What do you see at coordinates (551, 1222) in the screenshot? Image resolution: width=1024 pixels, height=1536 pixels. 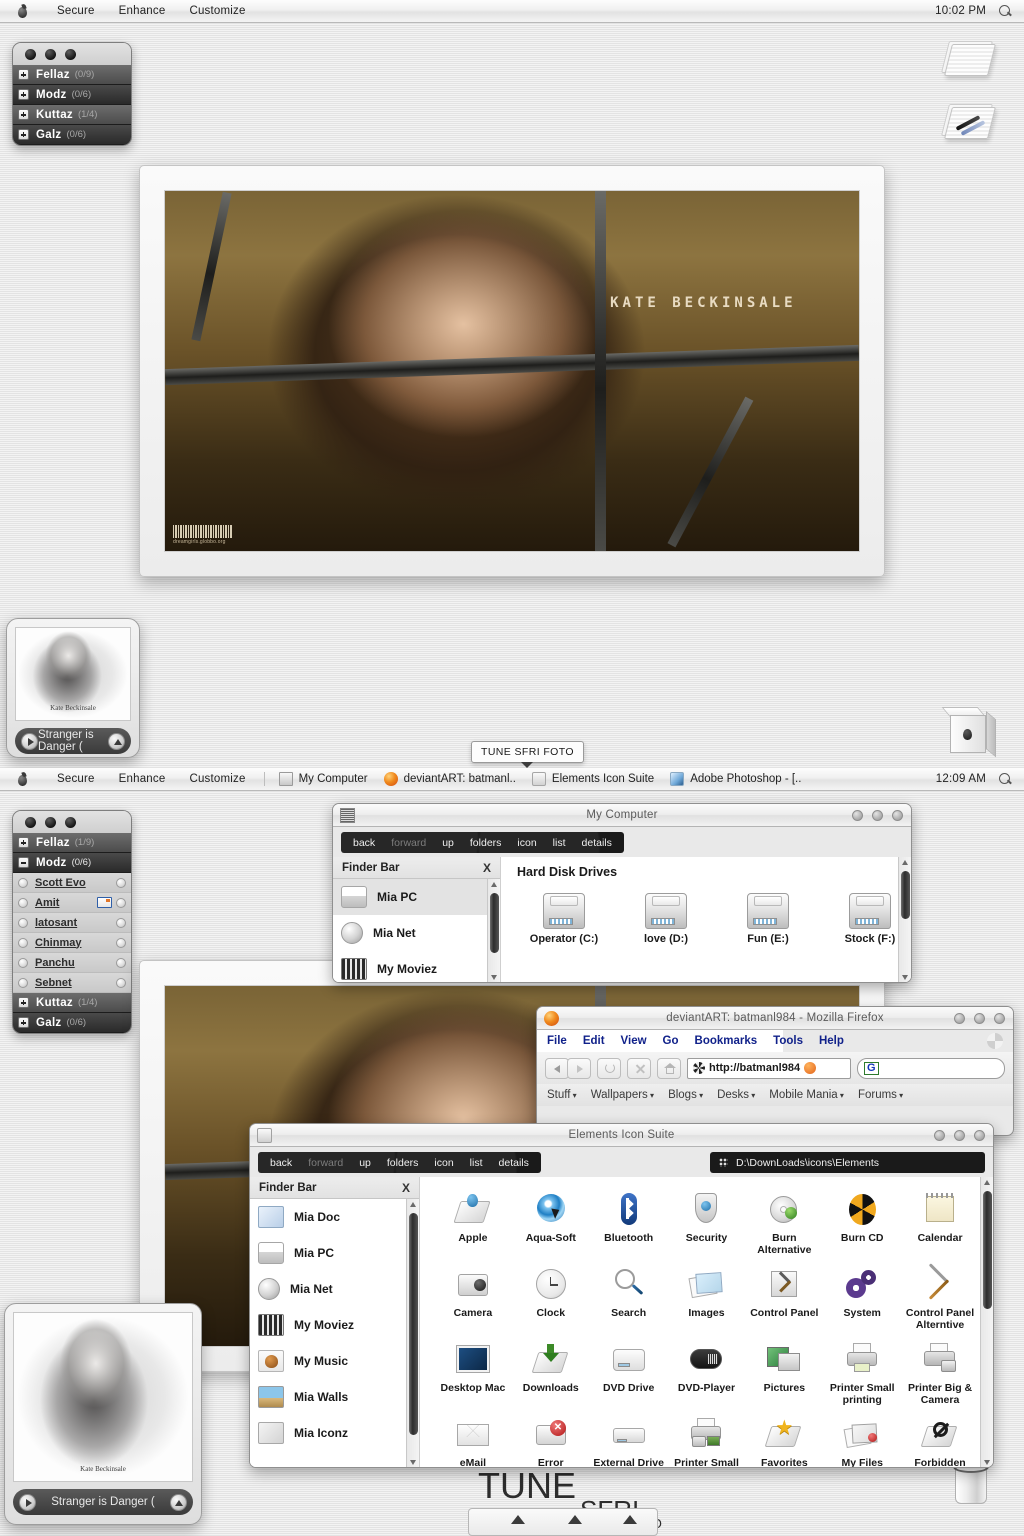 I see `icon-item-aqua-soft: Aqua-Soft` at bounding box center [551, 1222].